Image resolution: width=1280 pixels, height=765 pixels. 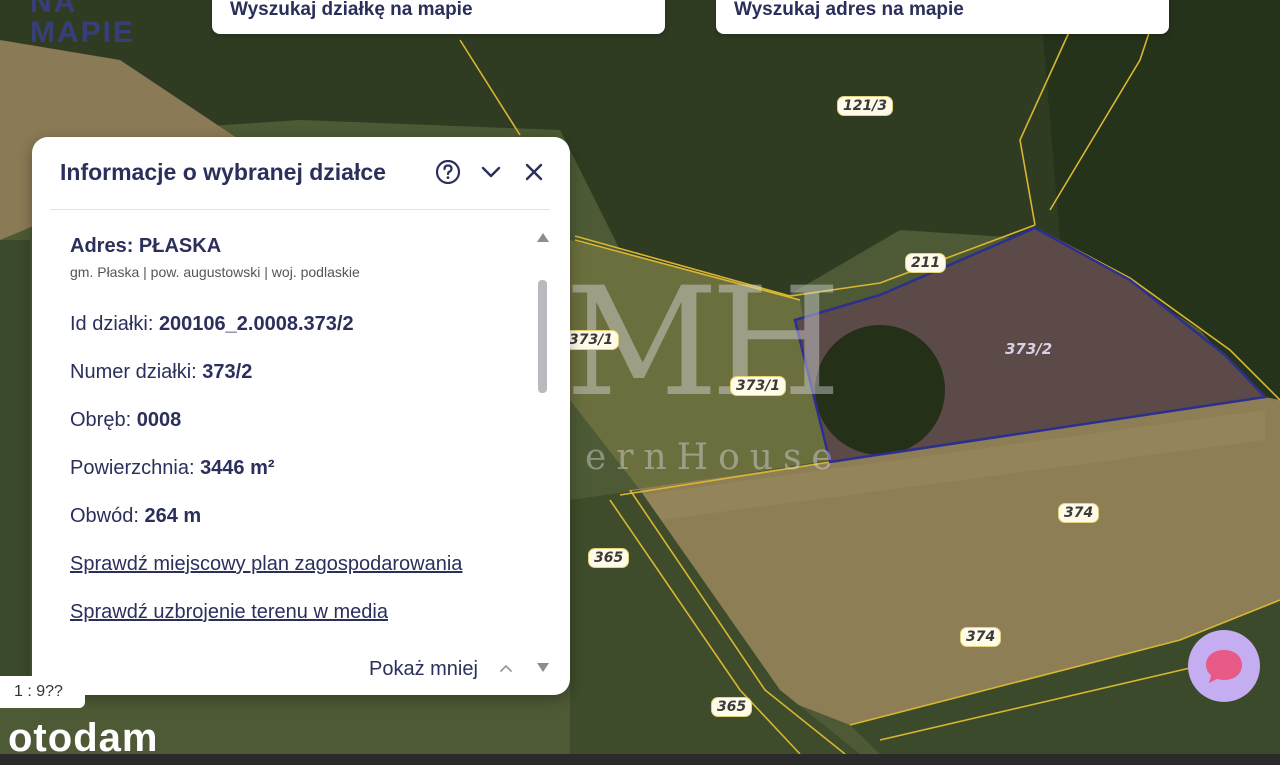 I want to click on field-label: Obręb:, so click(x=103, y=420).